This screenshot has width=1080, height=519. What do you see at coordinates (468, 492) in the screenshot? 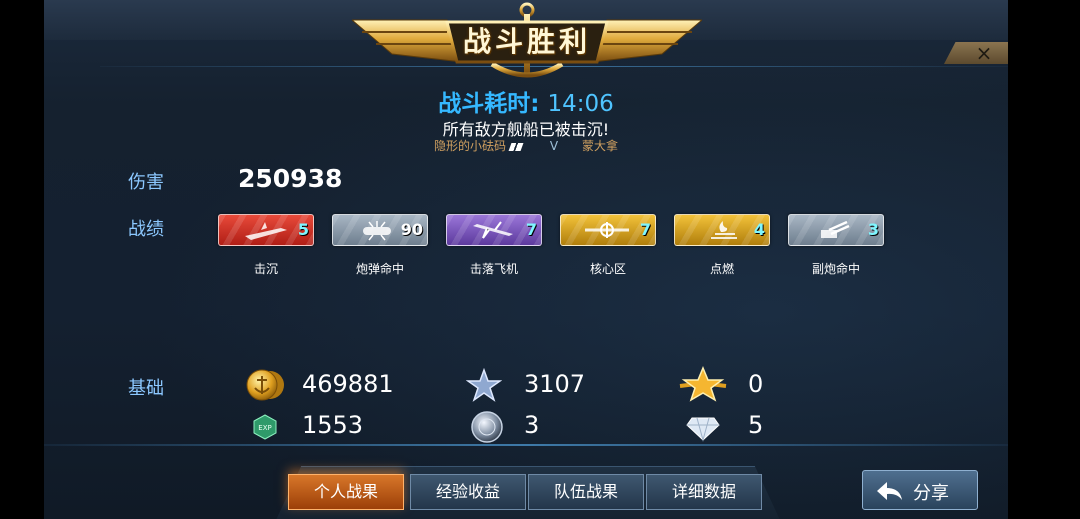
I see `tab-exp-gains: 经验收益` at bounding box center [468, 492].